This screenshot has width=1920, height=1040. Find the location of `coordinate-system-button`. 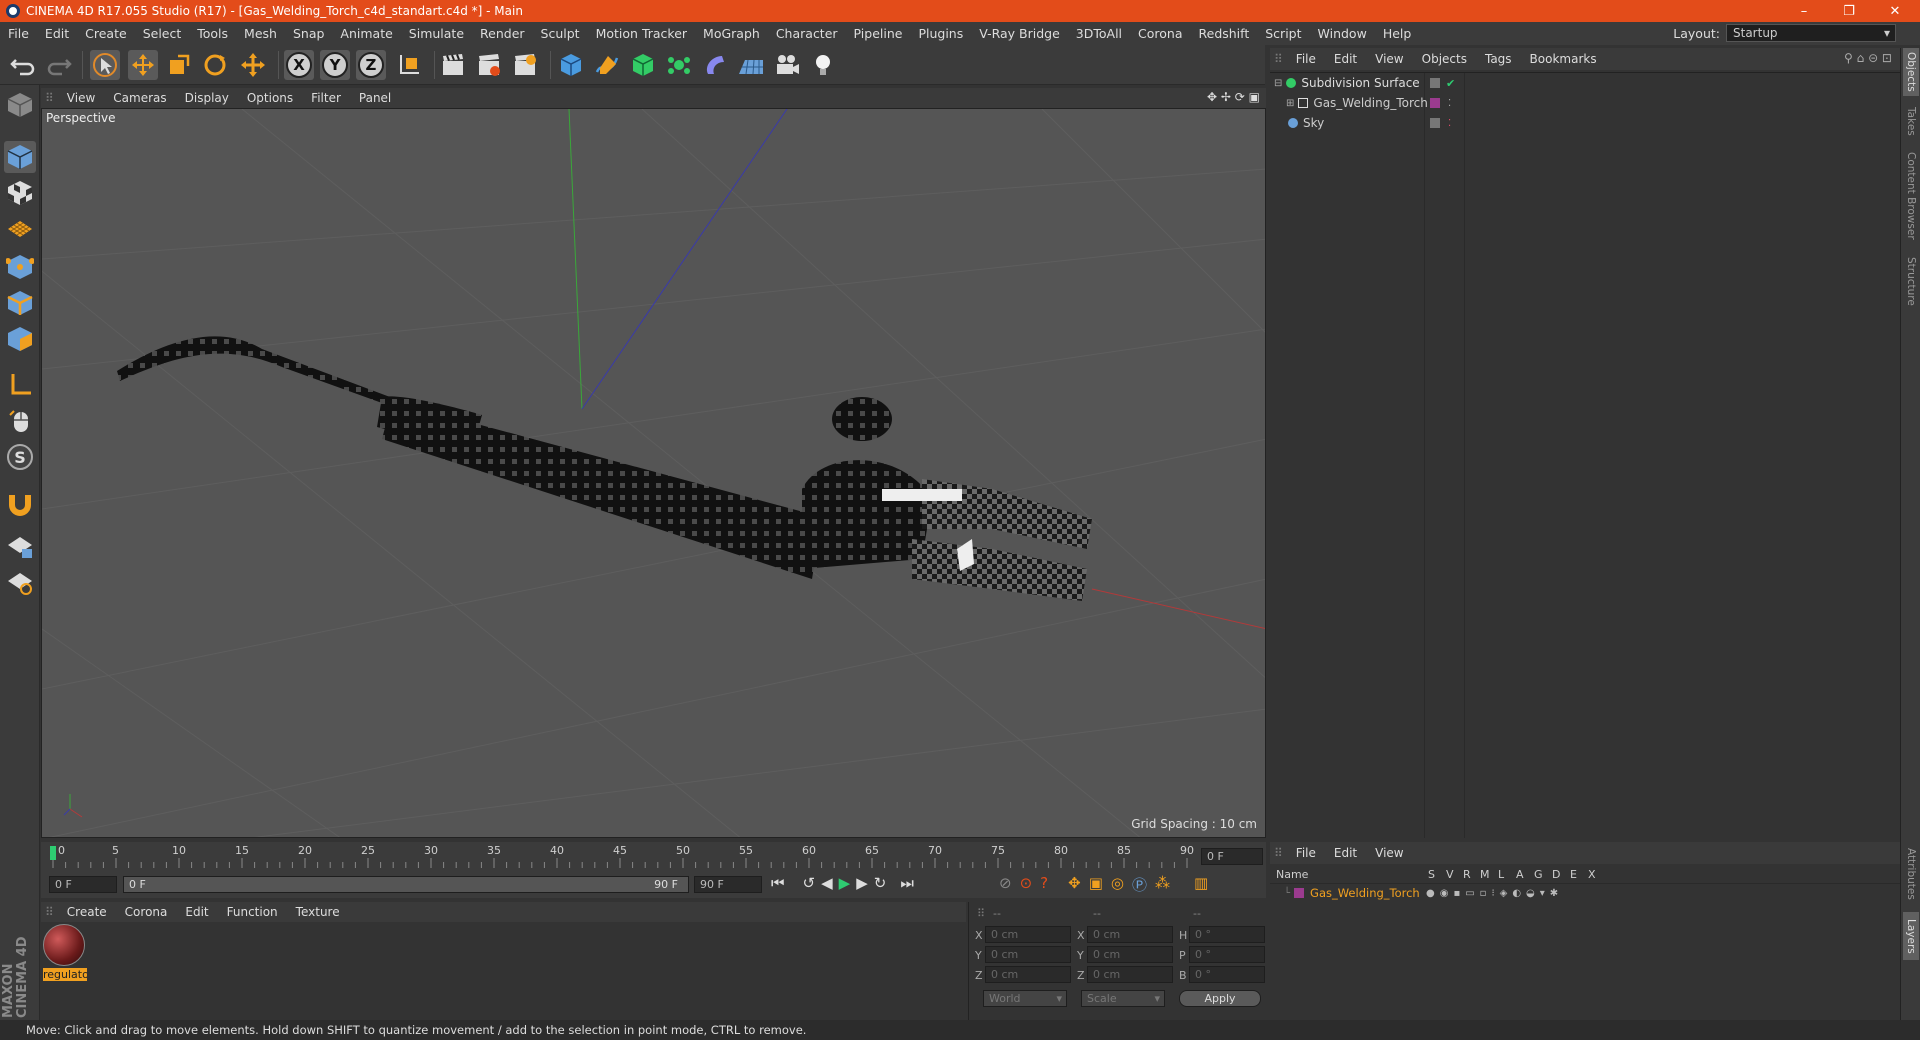

coordinate-system-button is located at coordinates (409, 65).